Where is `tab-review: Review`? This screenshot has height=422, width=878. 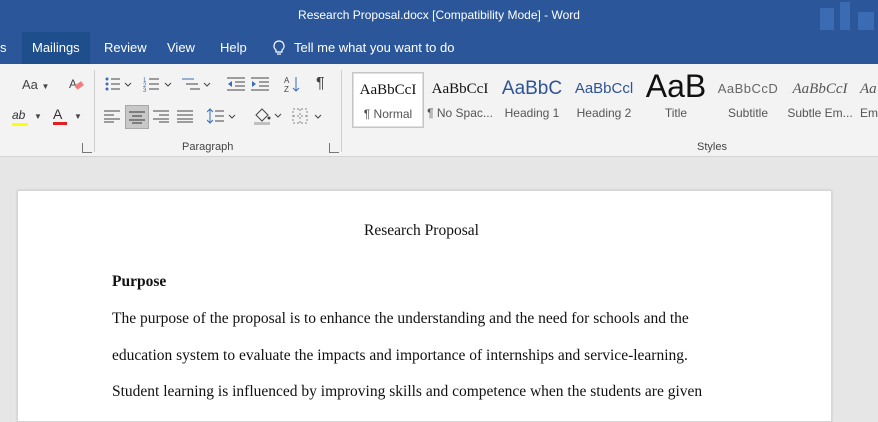 tab-review: Review is located at coordinates (125, 48).